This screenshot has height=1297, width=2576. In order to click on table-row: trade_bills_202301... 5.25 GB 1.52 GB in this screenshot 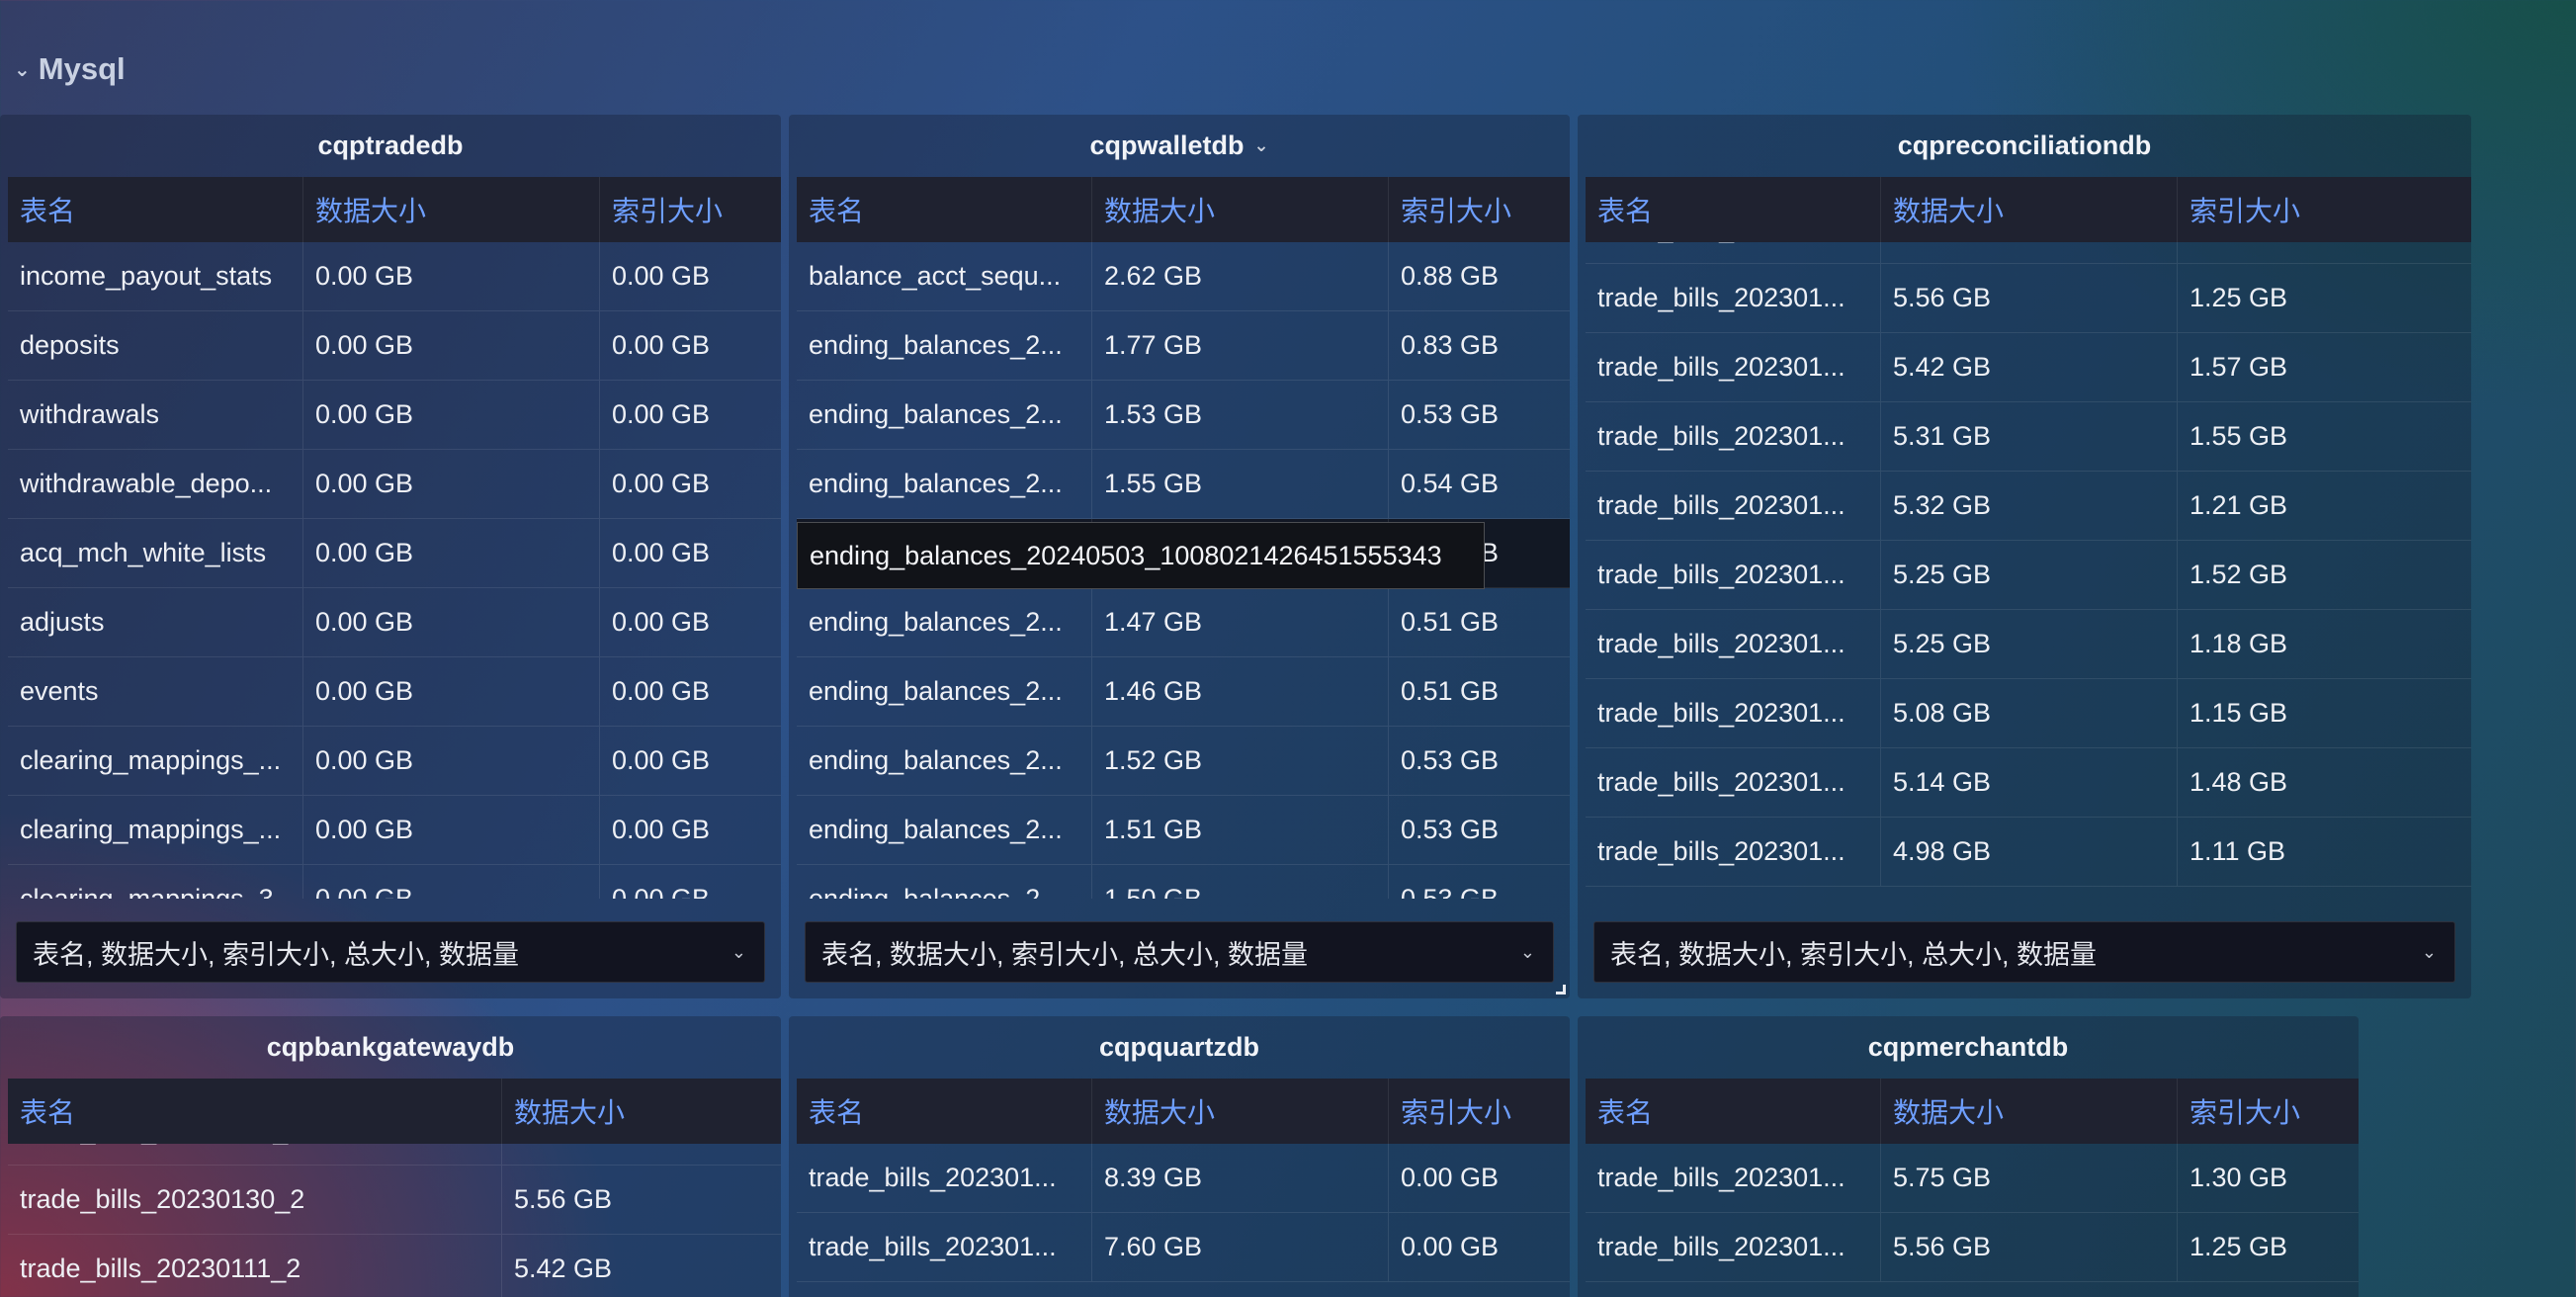, I will do `click(2028, 575)`.